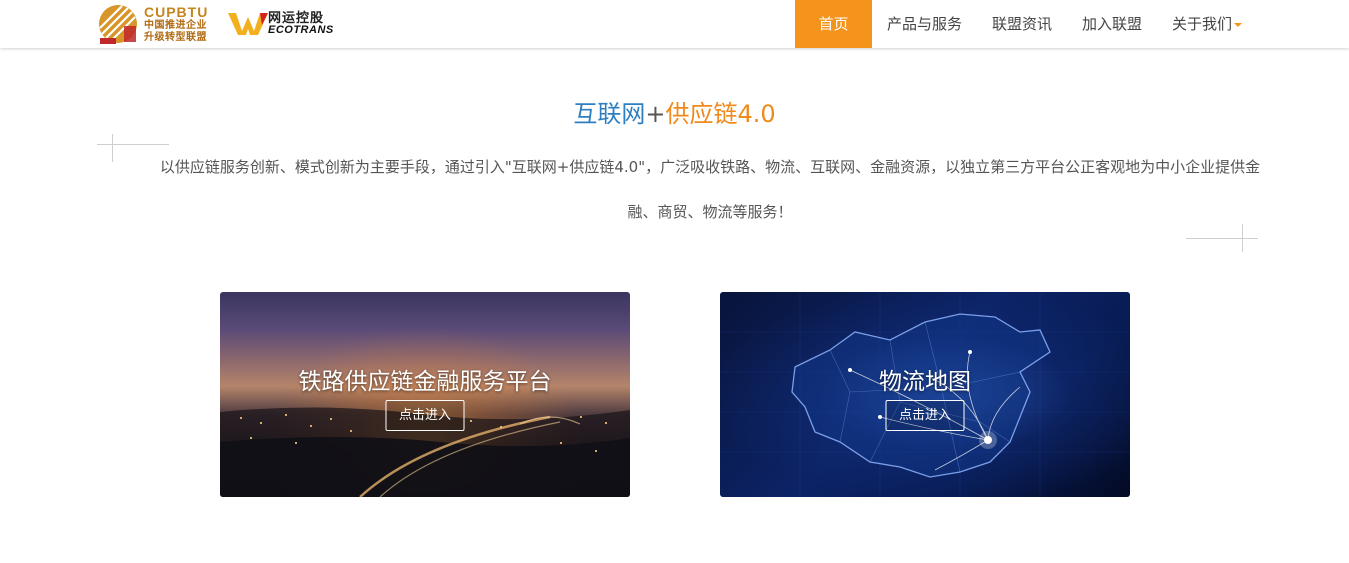  Describe the element at coordinates (924, 24) in the screenshot. I see `nav-item-products-services: 产品与服务` at that location.